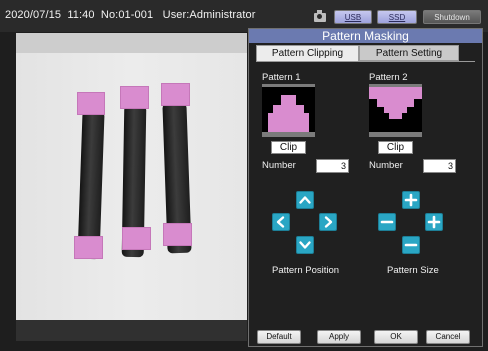 The width and height of the screenshot is (488, 351). What do you see at coordinates (413, 270) in the screenshot?
I see `pattern-size-label: Pattern Size` at bounding box center [413, 270].